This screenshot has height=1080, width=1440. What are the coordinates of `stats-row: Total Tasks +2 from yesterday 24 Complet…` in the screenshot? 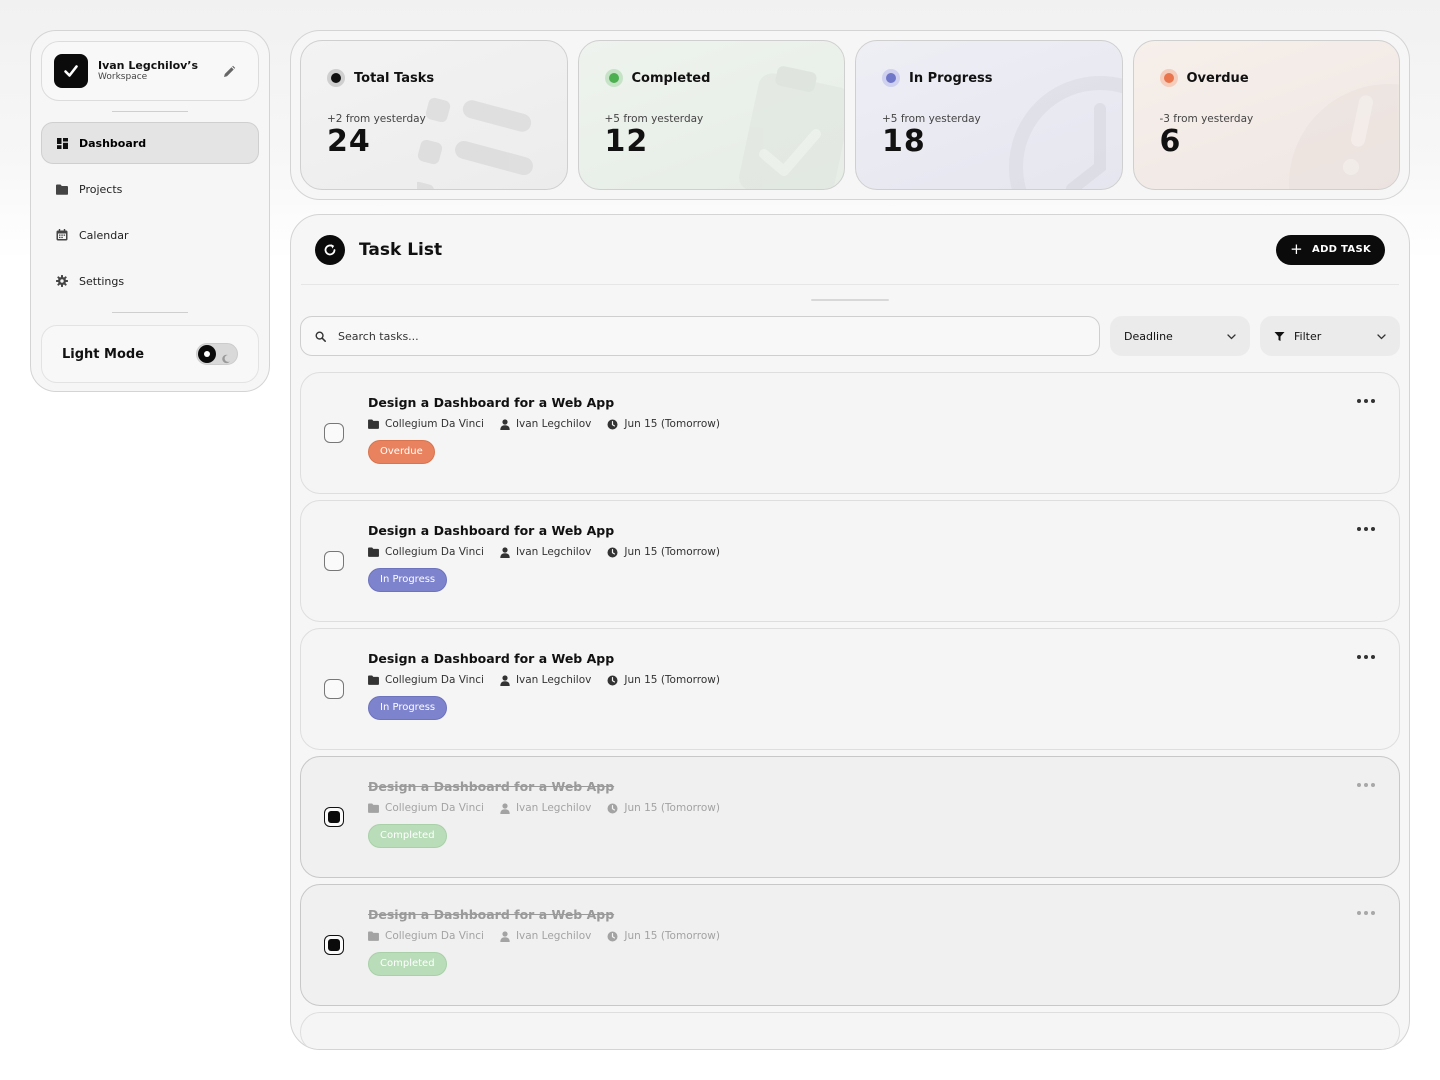 It's located at (850, 115).